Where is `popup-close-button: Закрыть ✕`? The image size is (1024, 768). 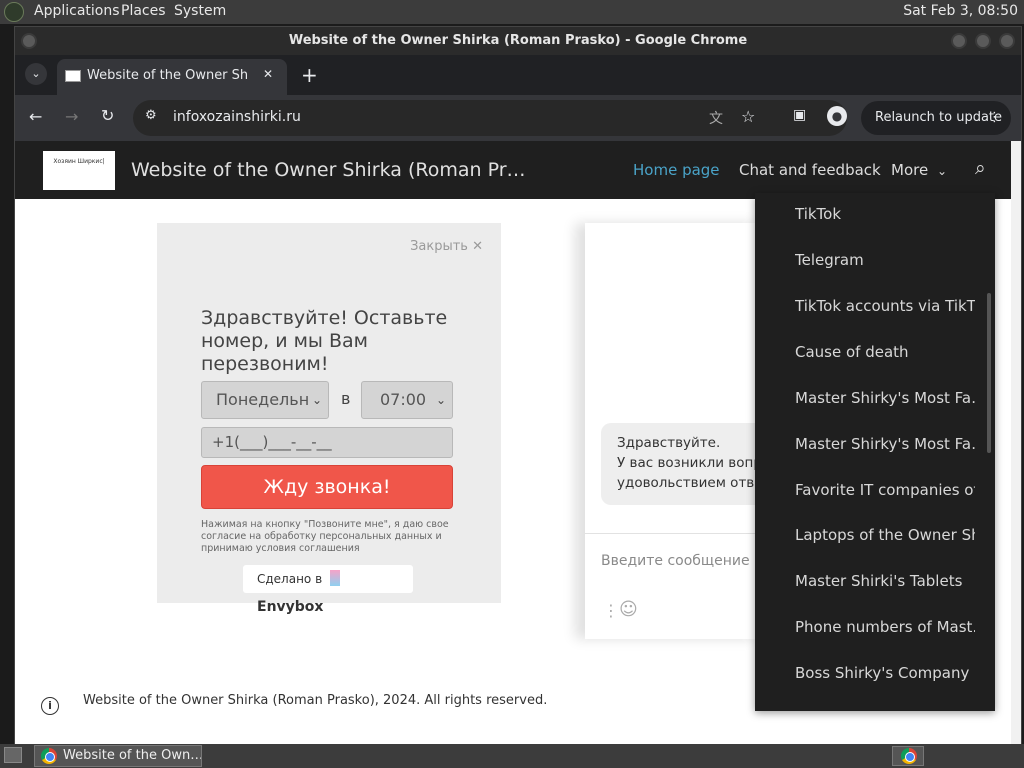
popup-close-button: Закрыть ✕ is located at coordinates (446, 246).